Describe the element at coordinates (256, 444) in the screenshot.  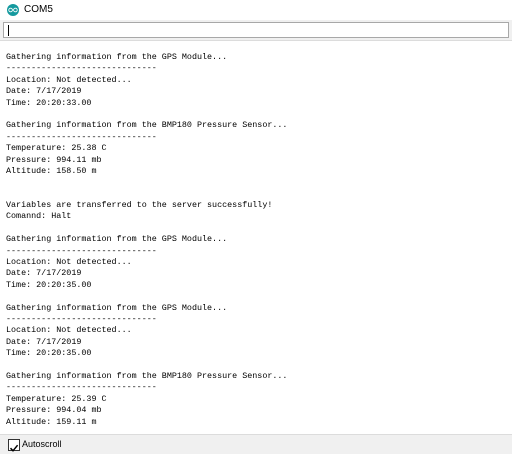
I see `bottom-bar: Autoscroll` at that location.